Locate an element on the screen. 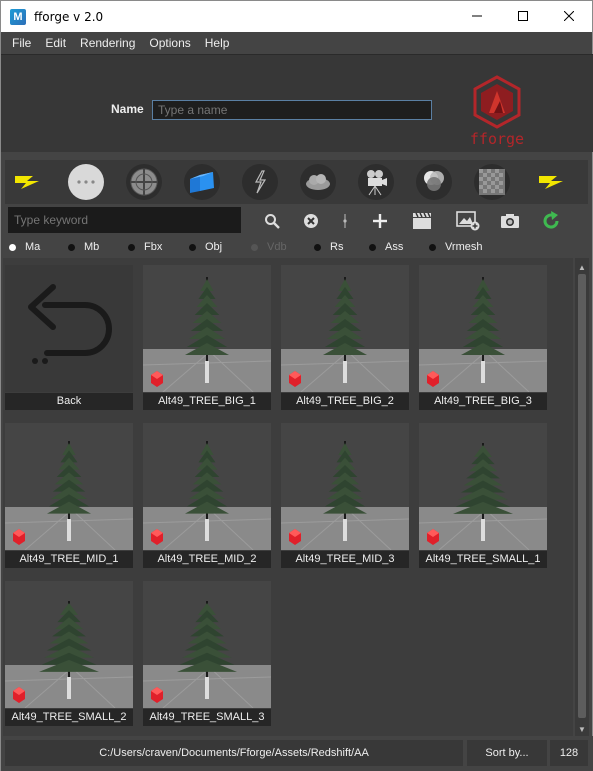  format-radio-obj: Obj is located at coordinates (205, 247).